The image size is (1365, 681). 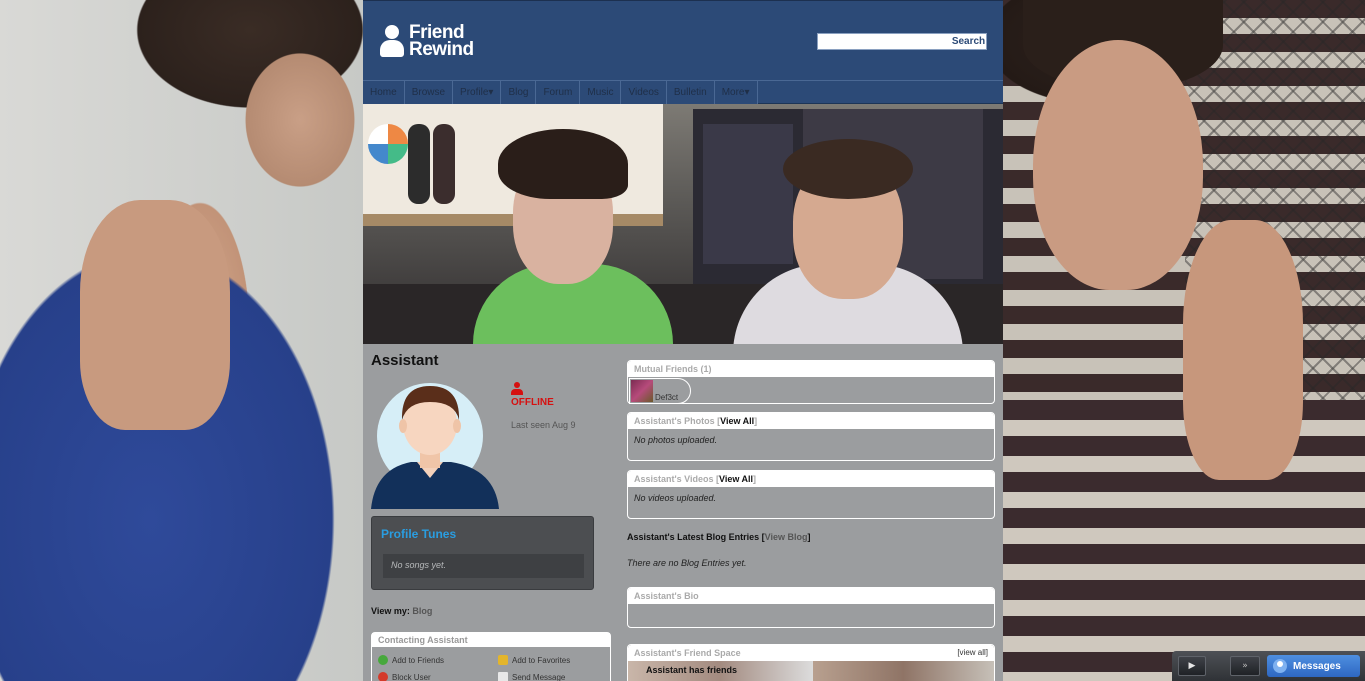 I want to click on play-button: ▶, so click(x=1192, y=666).